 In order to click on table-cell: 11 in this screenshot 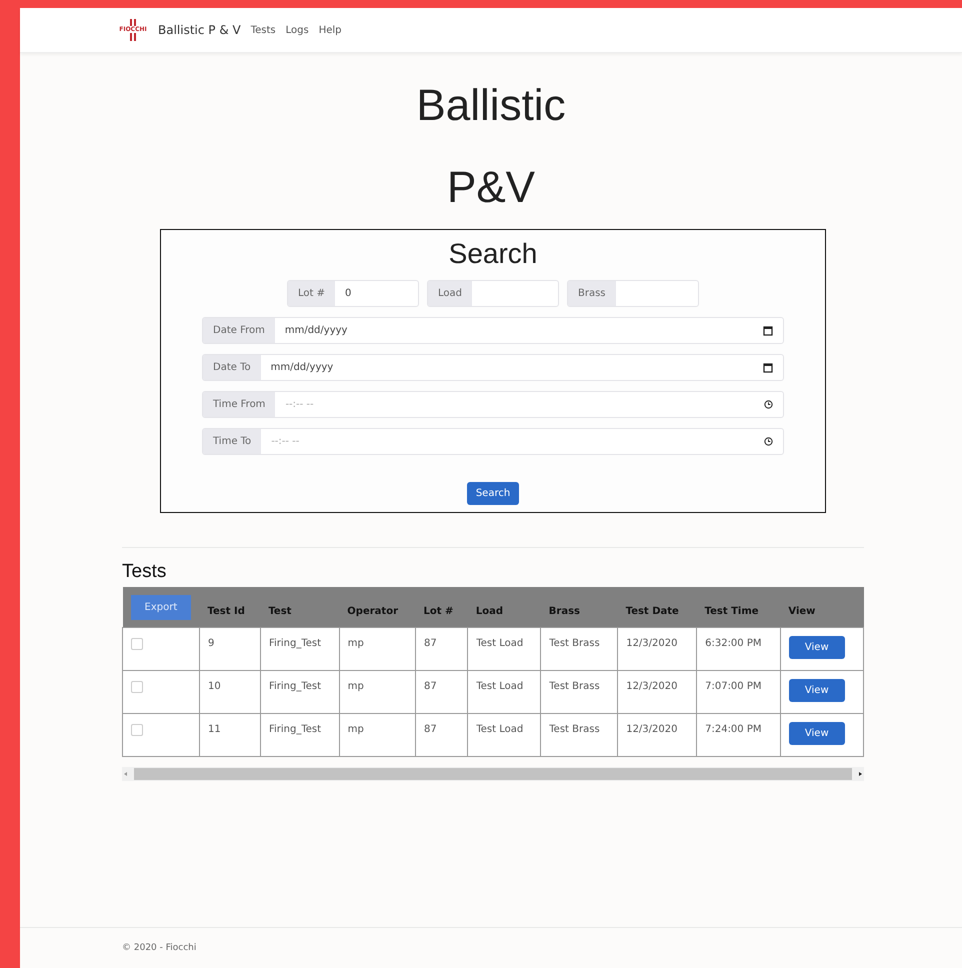, I will do `click(230, 735)`.